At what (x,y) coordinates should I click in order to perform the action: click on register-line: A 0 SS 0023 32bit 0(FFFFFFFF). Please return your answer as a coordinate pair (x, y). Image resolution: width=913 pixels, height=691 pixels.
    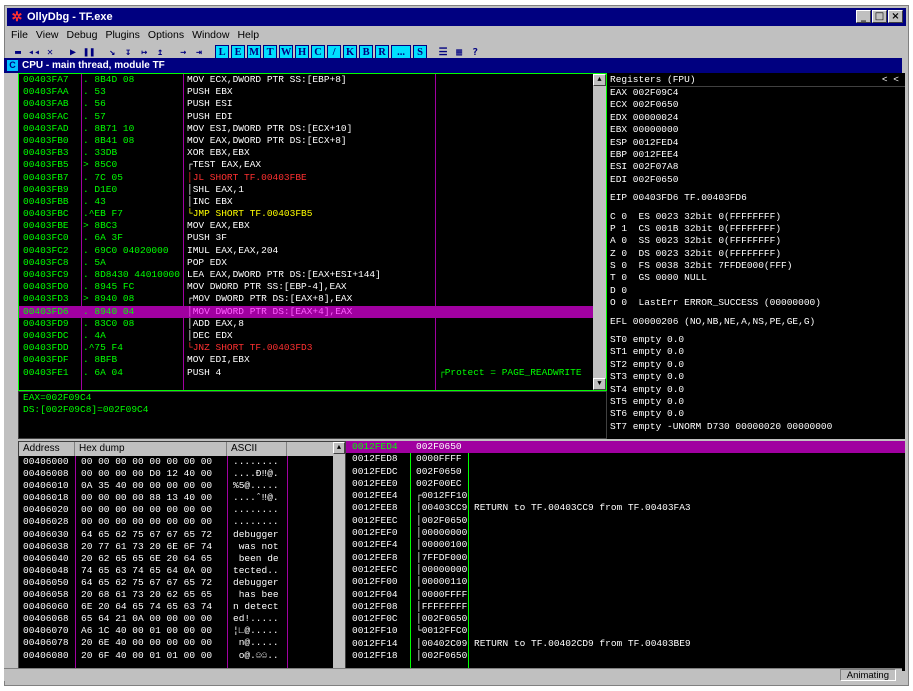
    Looking at the image, I should click on (757, 241).